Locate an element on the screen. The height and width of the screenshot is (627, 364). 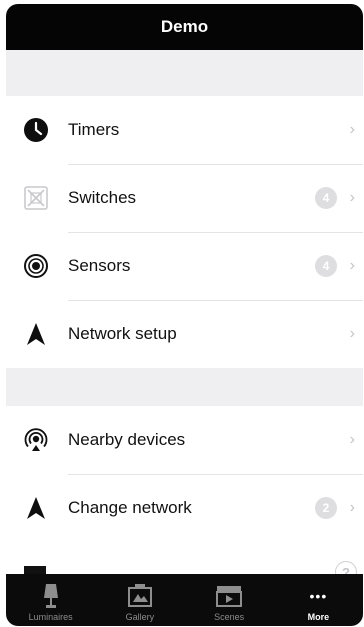
gallery-icon is located at coordinates (140, 596).